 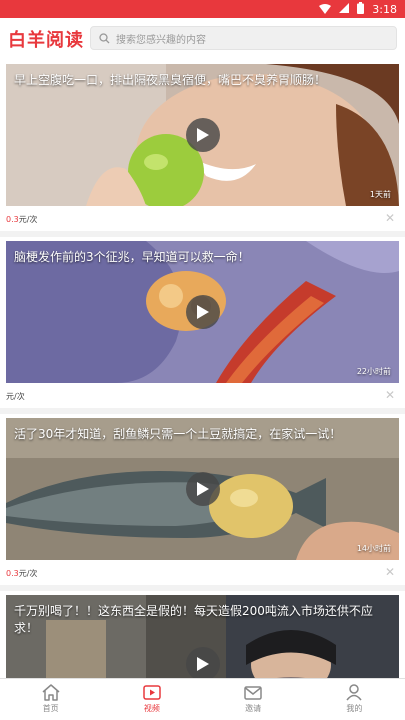 I want to click on video-title: 脑梗发作前的3个征兆，早知道可以救一命！, so click(x=132, y=257).